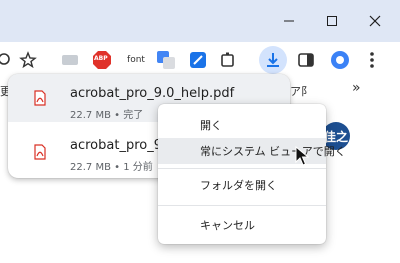 Image resolution: width=400 pixels, height=263 pixels. I want to click on adblock-plus-button: ABP, so click(102, 60).